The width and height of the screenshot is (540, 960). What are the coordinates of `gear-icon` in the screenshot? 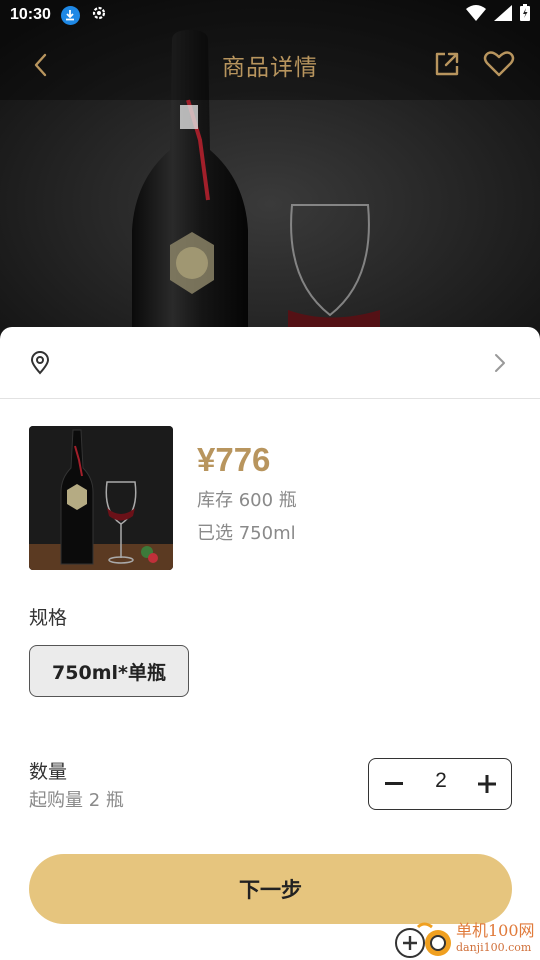 It's located at (99, 15).